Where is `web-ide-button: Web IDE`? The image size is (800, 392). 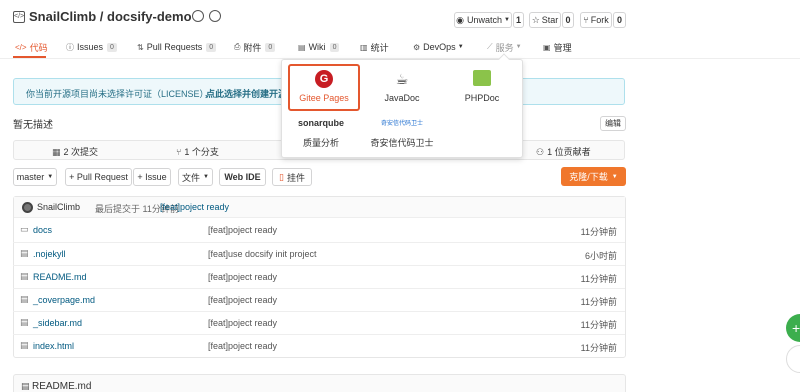
web-ide-button: Web IDE is located at coordinates (242, 177).